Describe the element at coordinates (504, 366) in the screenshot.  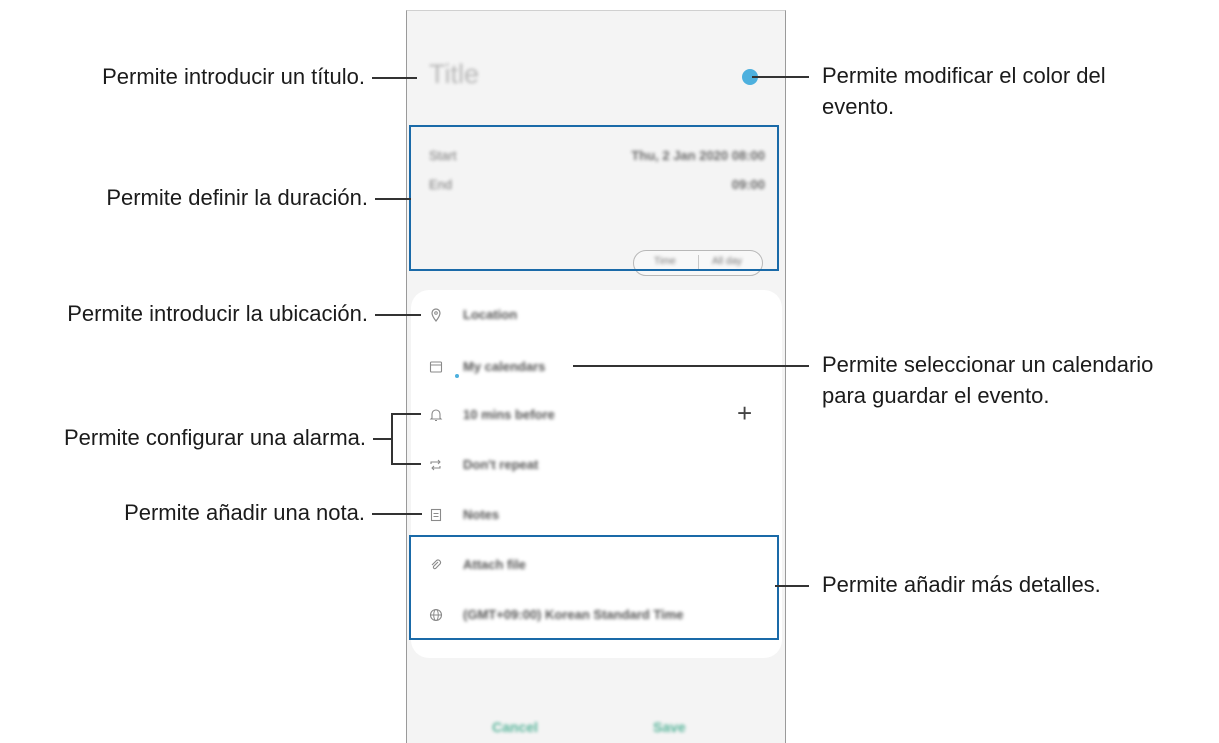
I see `calendar-selector: My calendars` at that location.